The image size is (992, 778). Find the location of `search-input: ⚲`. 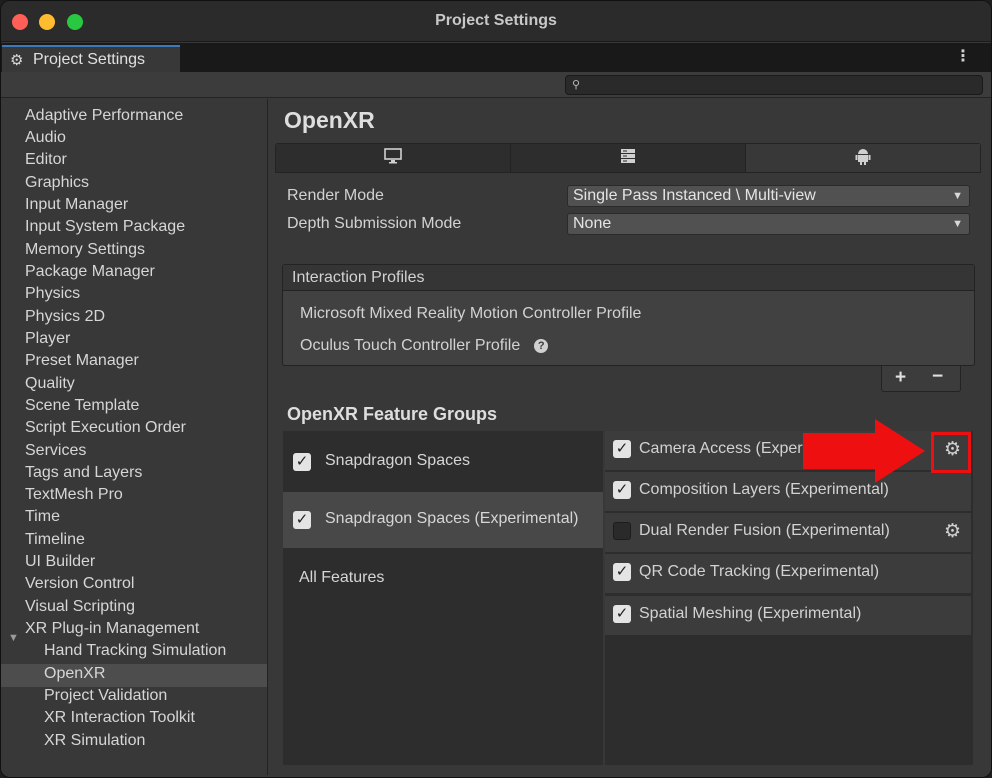

search-input: ⚲ is located at coordinates (774, 85).